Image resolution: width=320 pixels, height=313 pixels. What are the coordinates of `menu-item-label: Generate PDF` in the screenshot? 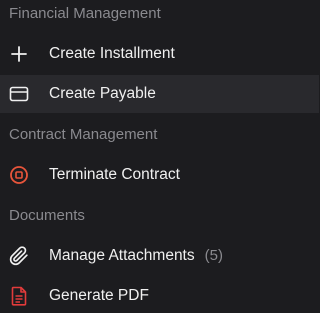 It's located at (99, 295).